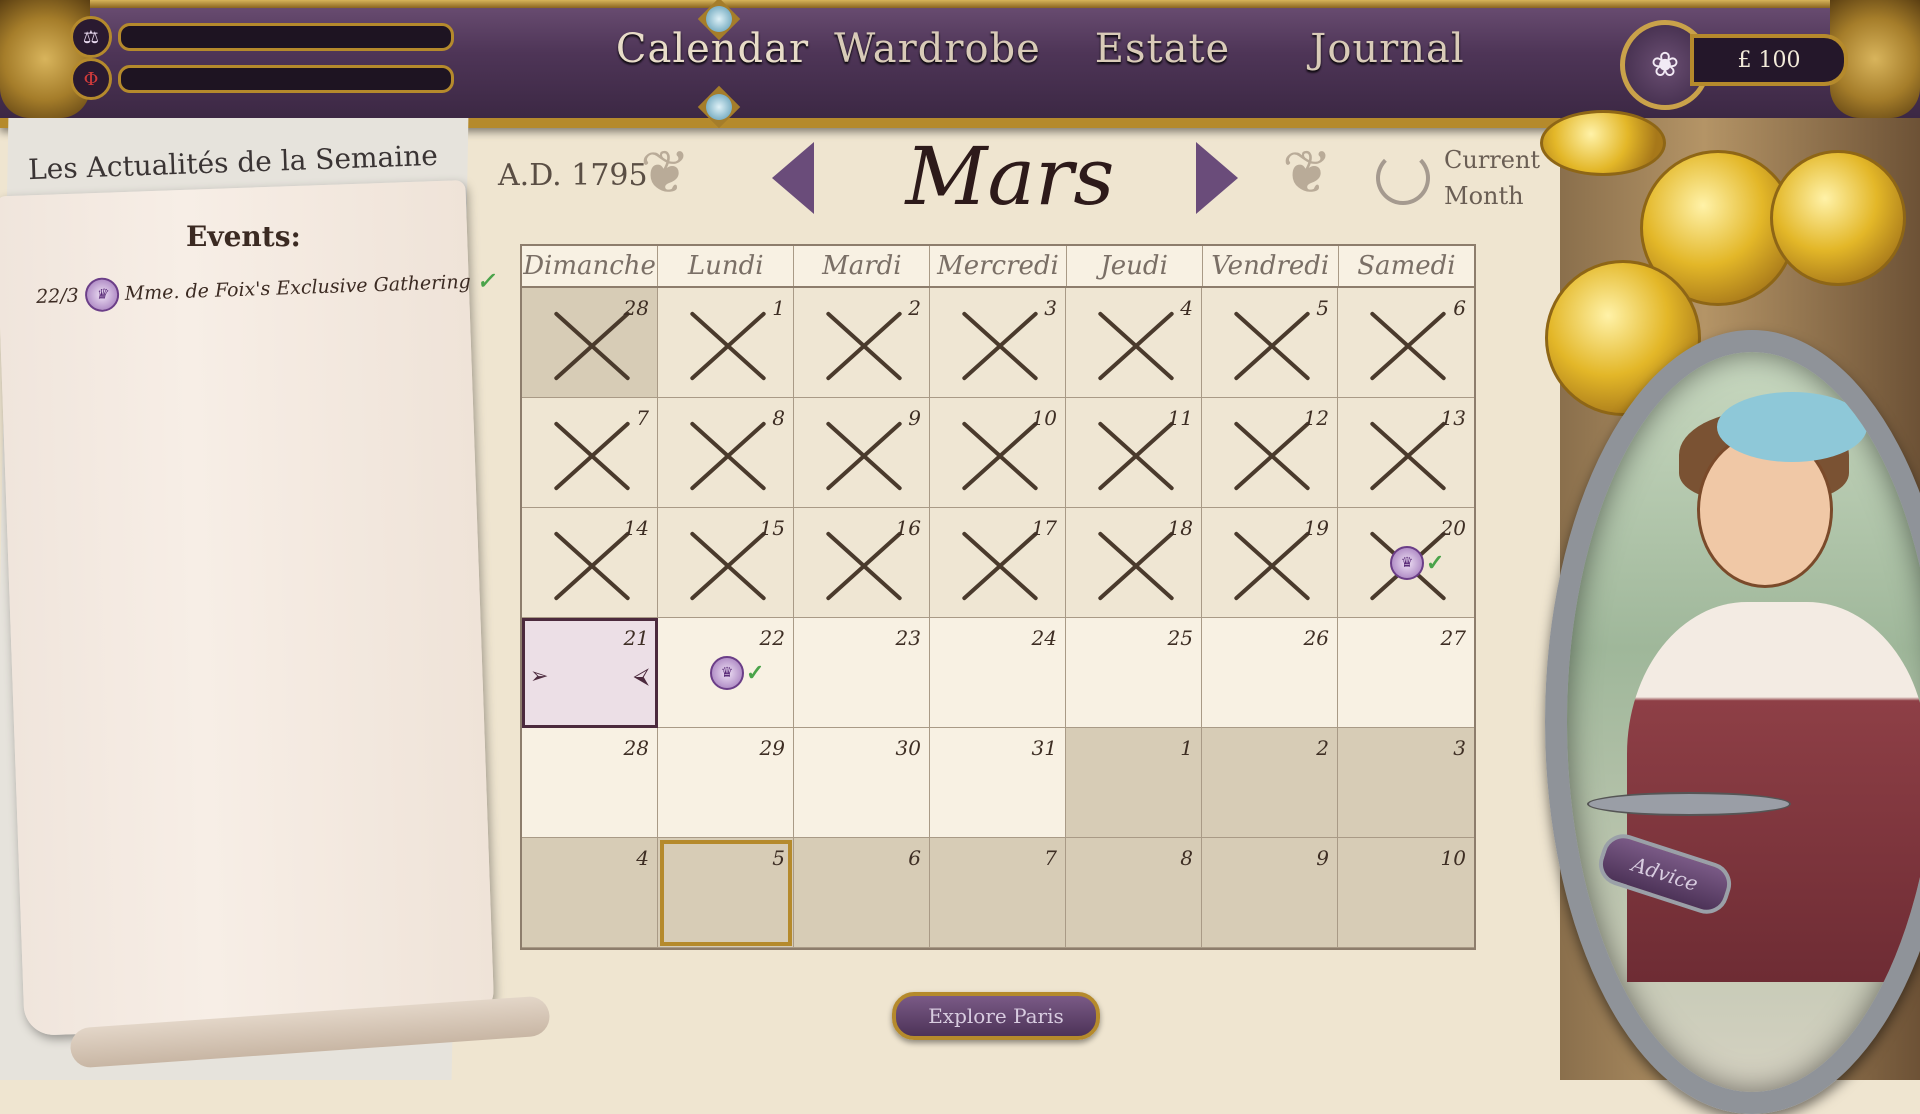  I want to click on left-corner-ornament, so click(45, 59).